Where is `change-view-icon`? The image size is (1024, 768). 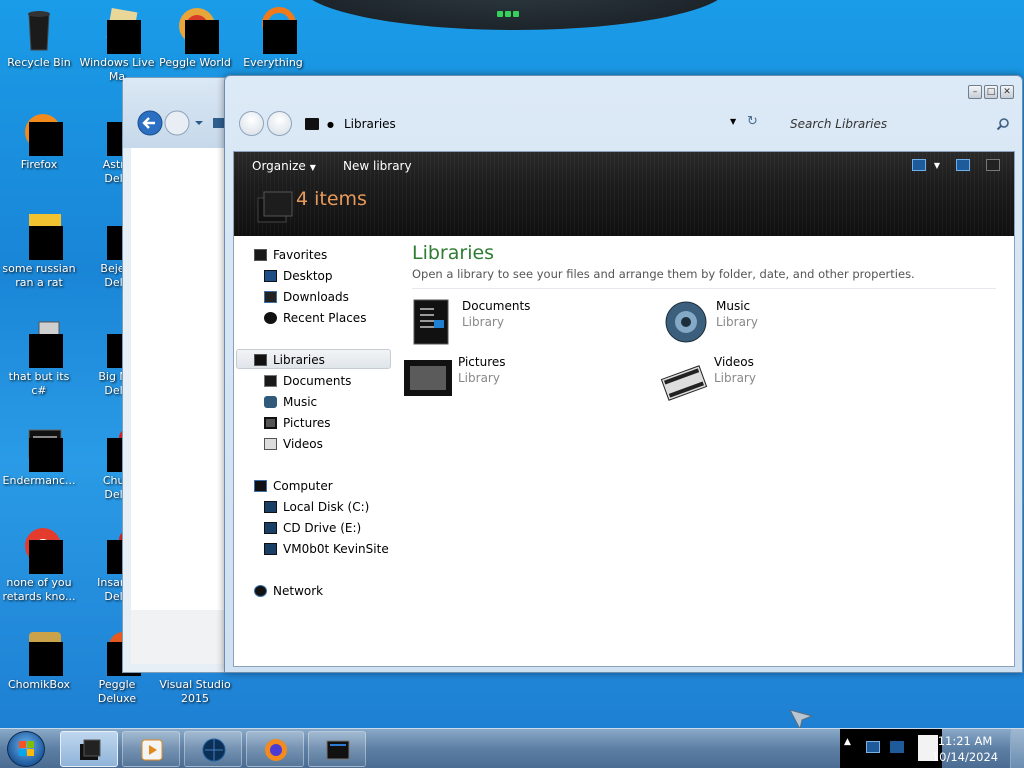
change-view-icon is located at coordinates (918, 165).